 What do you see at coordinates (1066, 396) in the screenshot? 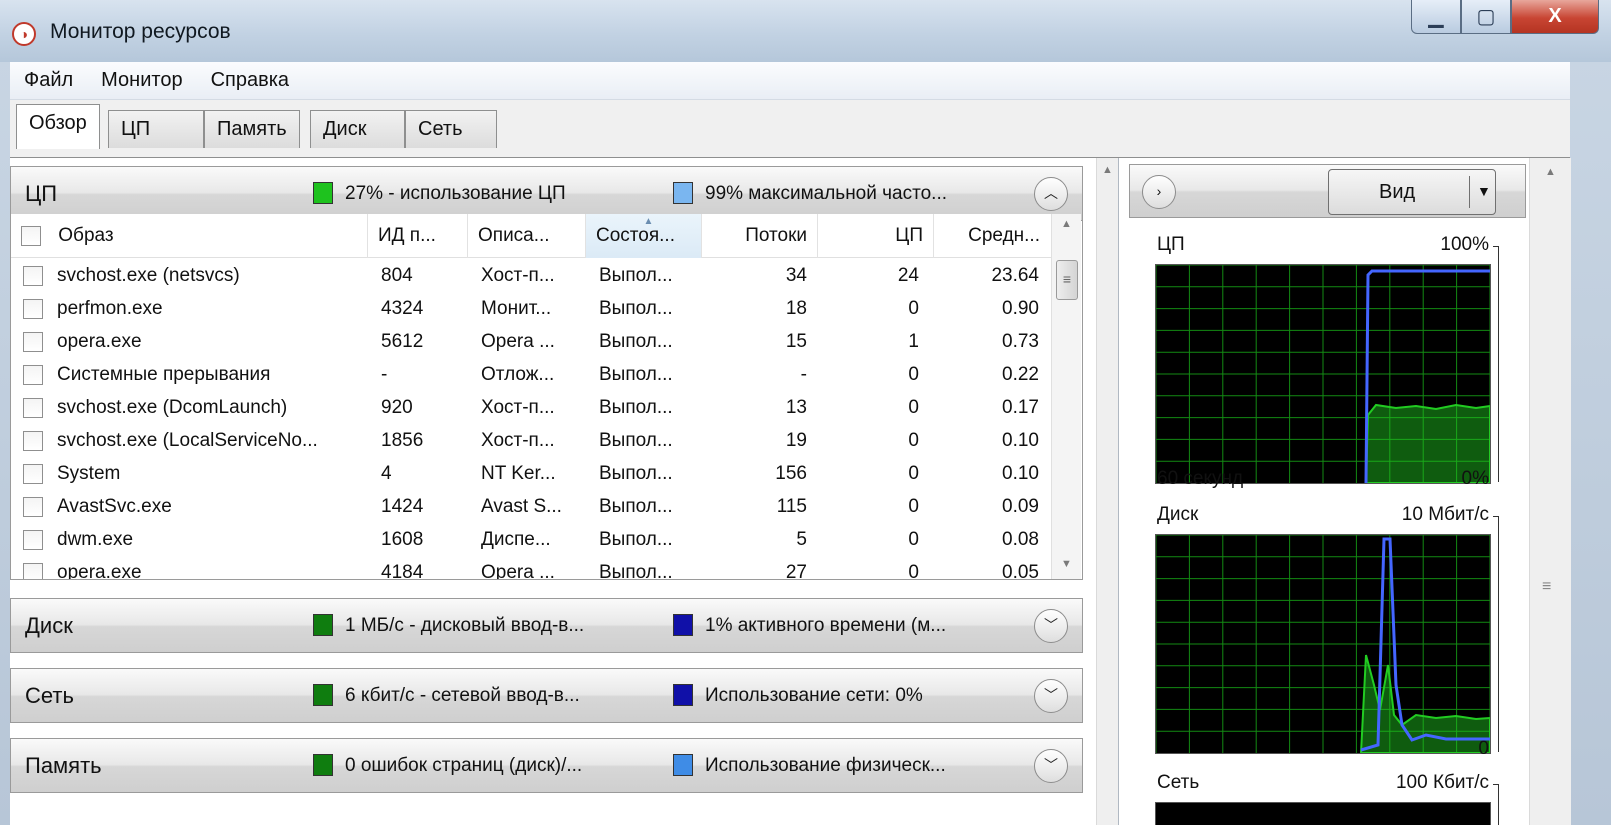
I see `process-table-scrollbar: ▲ ≡ ▼` at bounding box center [1066, 396].